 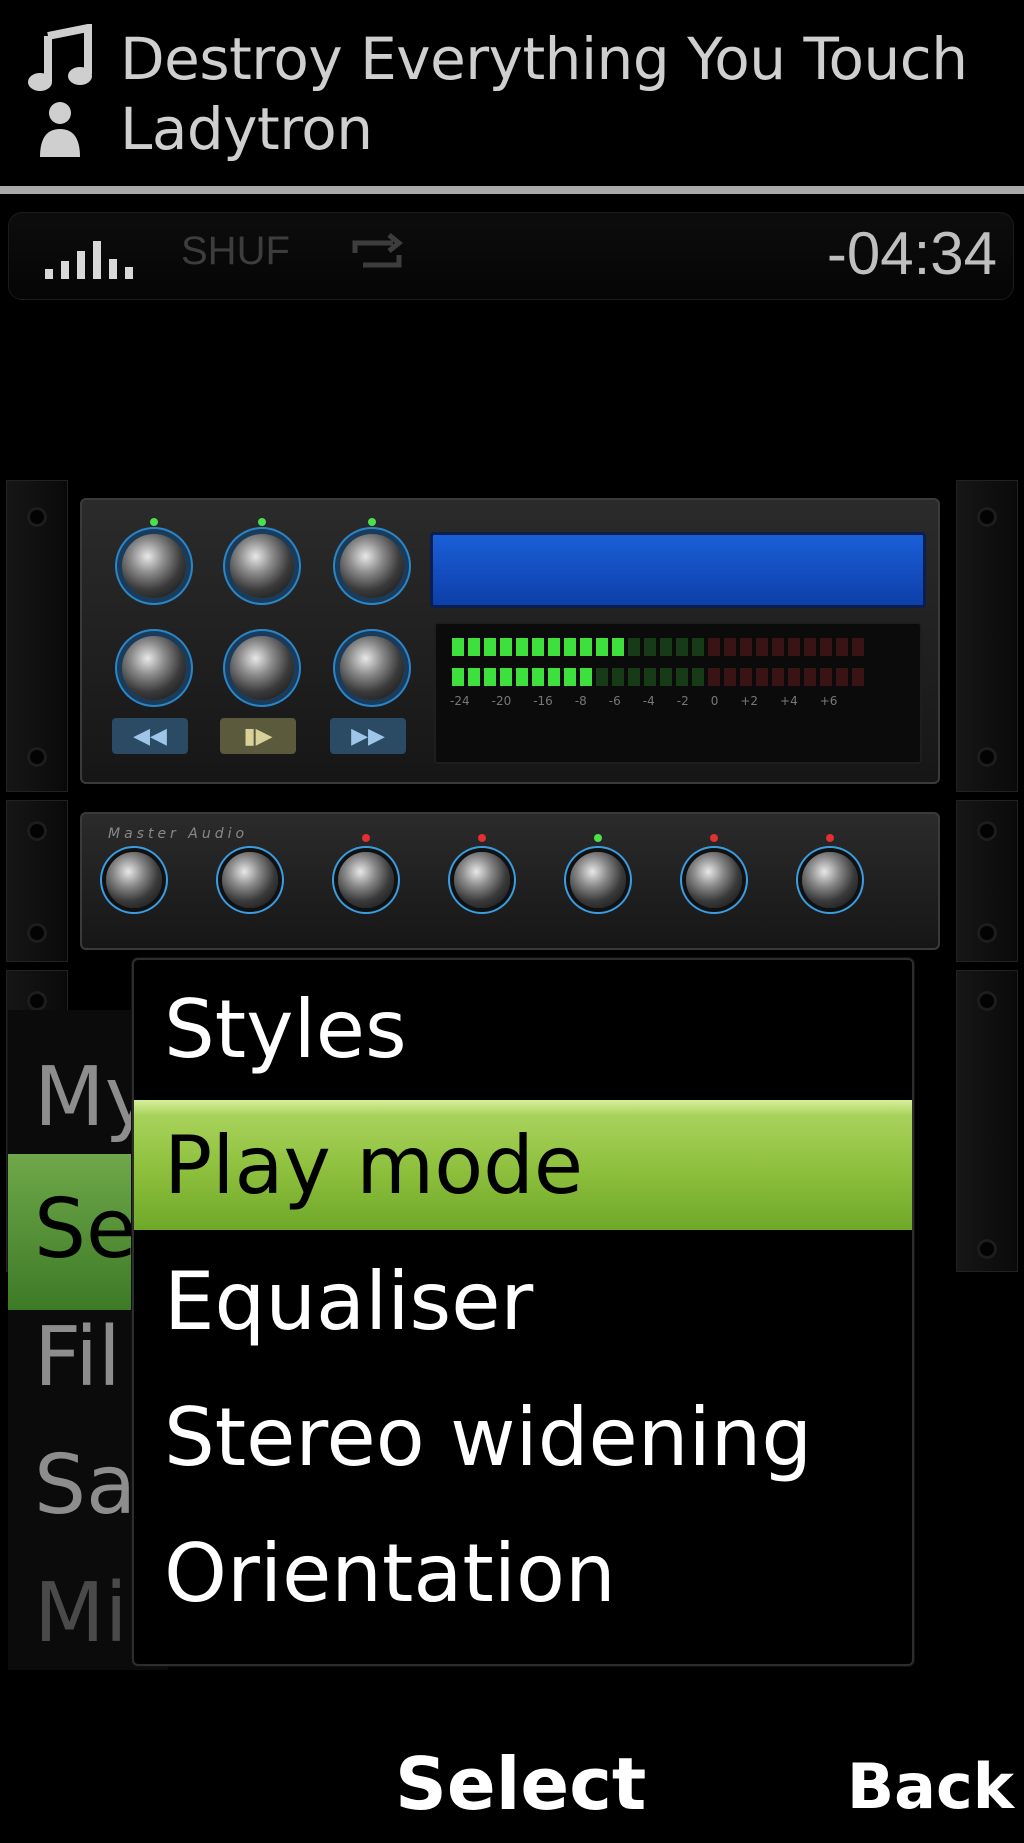 I want to click on shuffle-indicator: SHUF, so click(x=235, y=251).